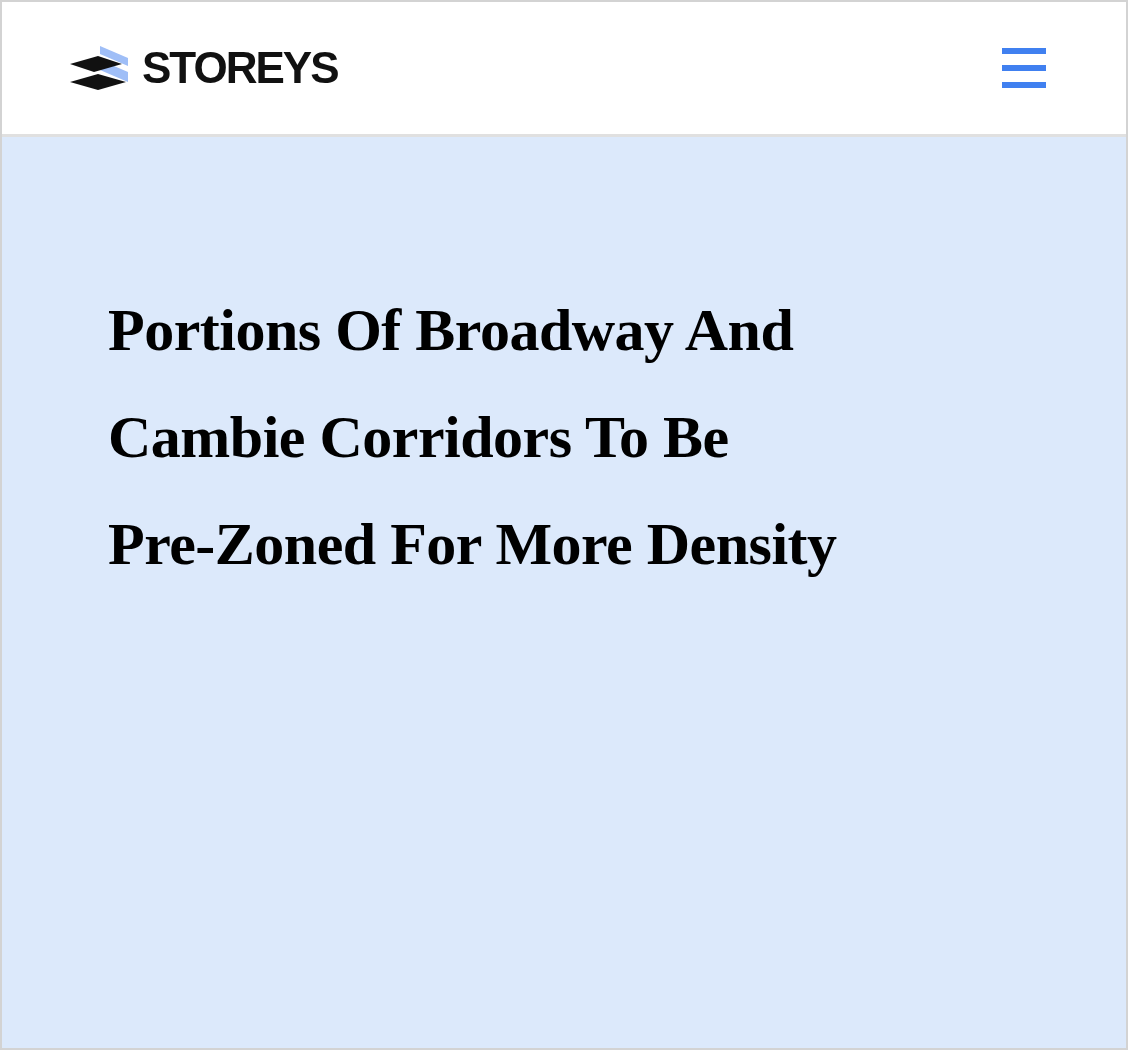 The image size is (1128, 1050). Describe the element at coordinates (240, 68) in the screenshot. I see `logo-text: STOREYS` at that location.